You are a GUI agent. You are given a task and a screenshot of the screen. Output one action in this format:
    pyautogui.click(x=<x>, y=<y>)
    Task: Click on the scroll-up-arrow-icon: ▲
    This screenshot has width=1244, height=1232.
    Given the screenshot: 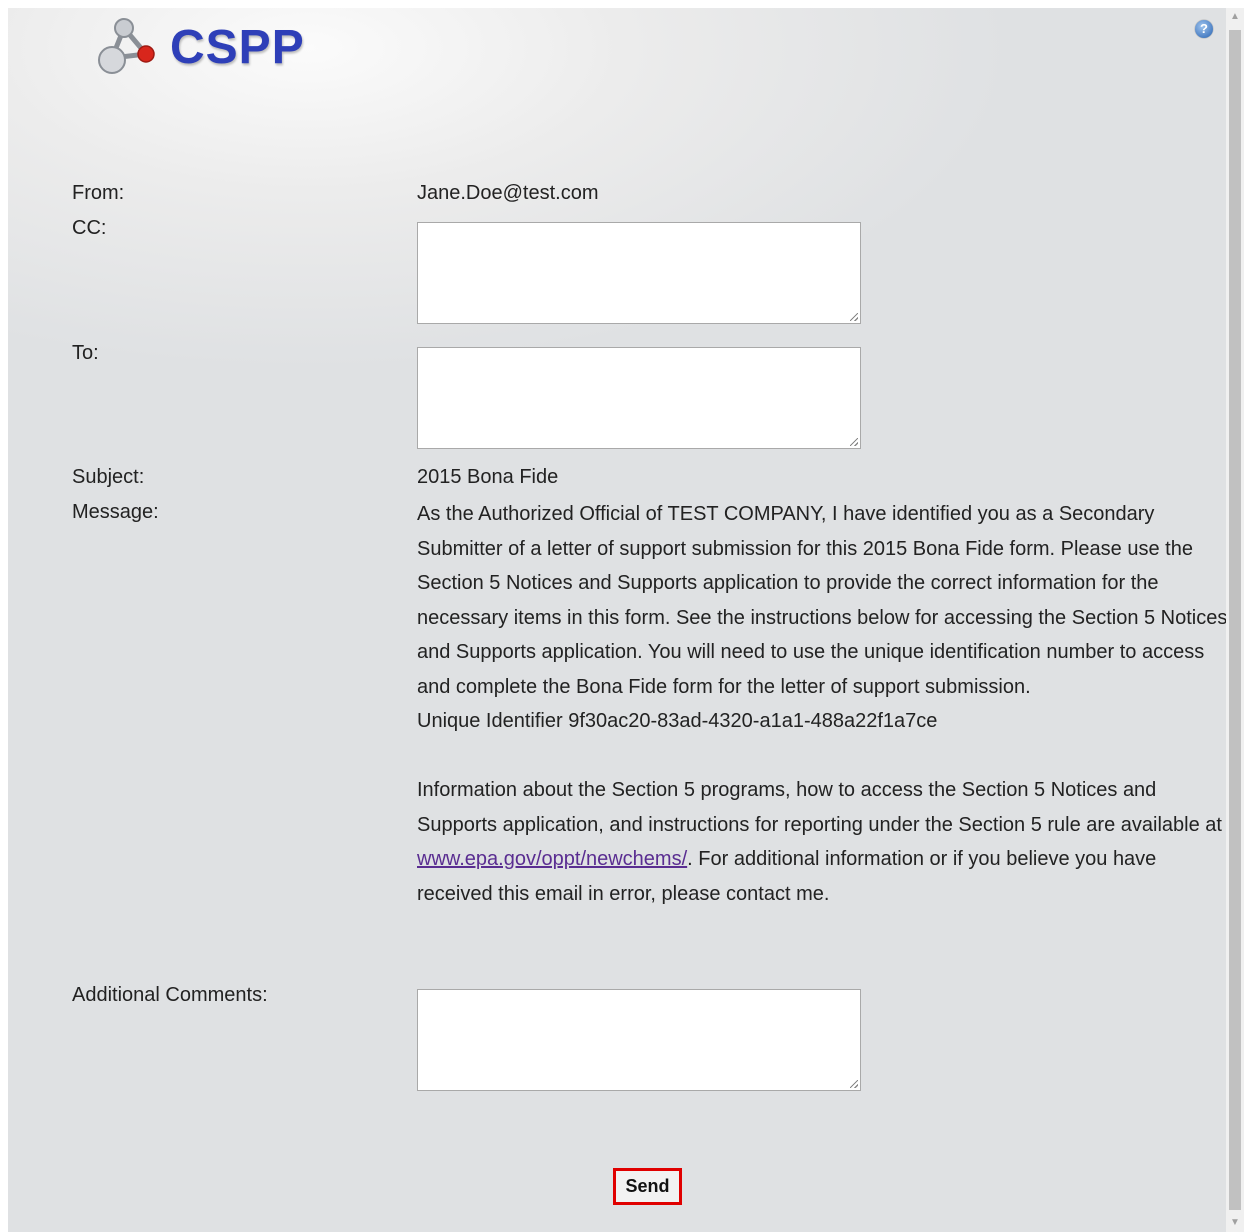 What is the action you would take?
    pyautogui.click(x=1235, y=17)
    